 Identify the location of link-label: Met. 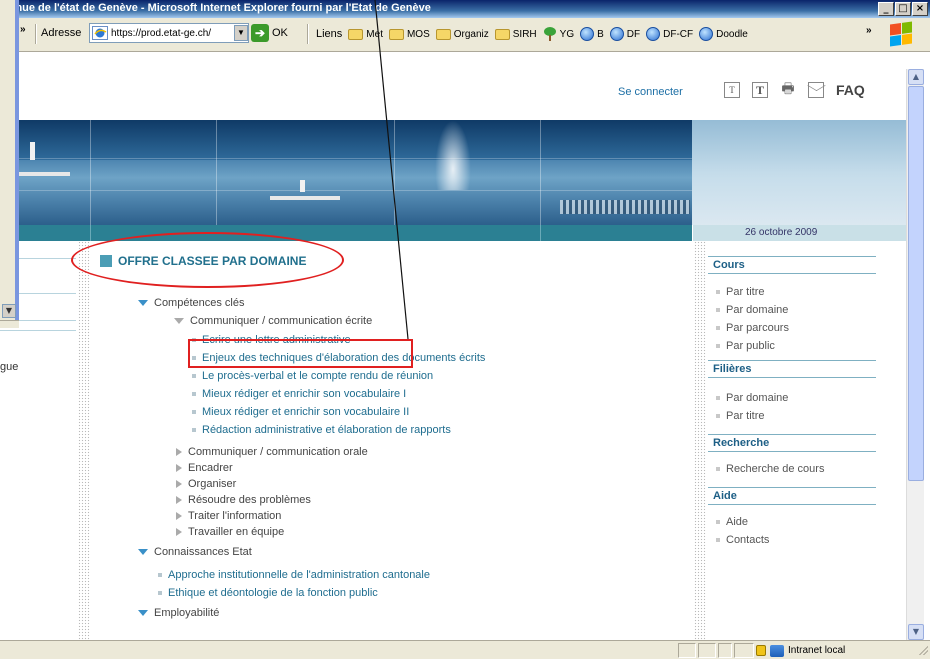
(374, 34).